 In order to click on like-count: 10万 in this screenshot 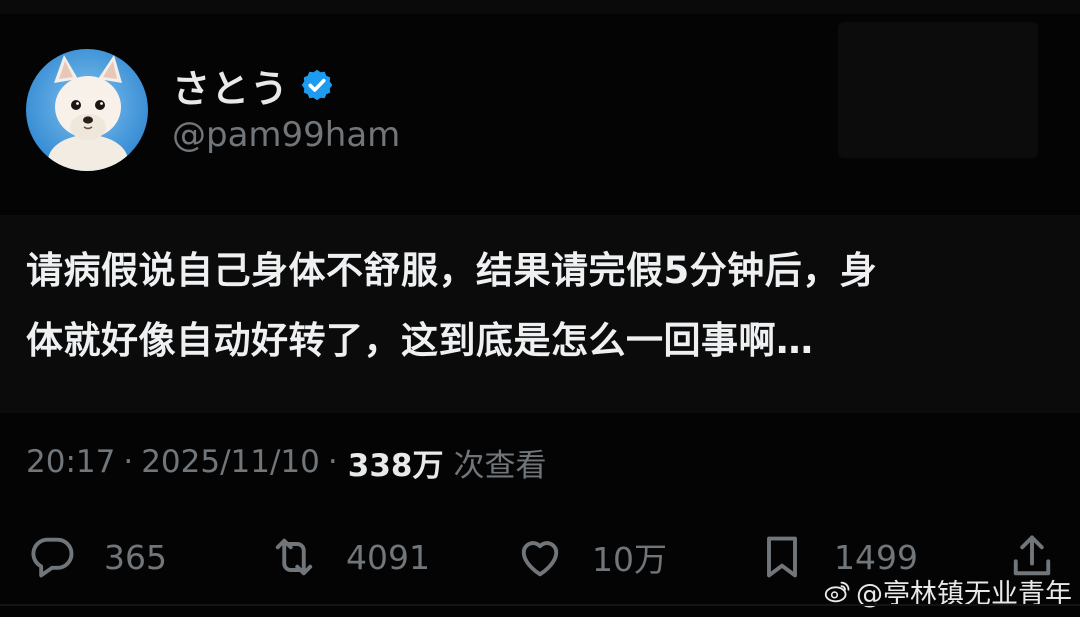, I will do `click(629, 559)`.